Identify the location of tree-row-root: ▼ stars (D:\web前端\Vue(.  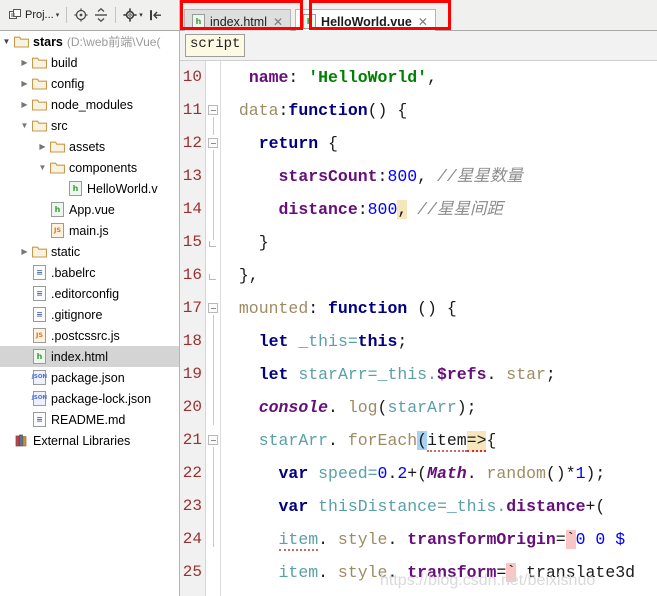
(89, 41).